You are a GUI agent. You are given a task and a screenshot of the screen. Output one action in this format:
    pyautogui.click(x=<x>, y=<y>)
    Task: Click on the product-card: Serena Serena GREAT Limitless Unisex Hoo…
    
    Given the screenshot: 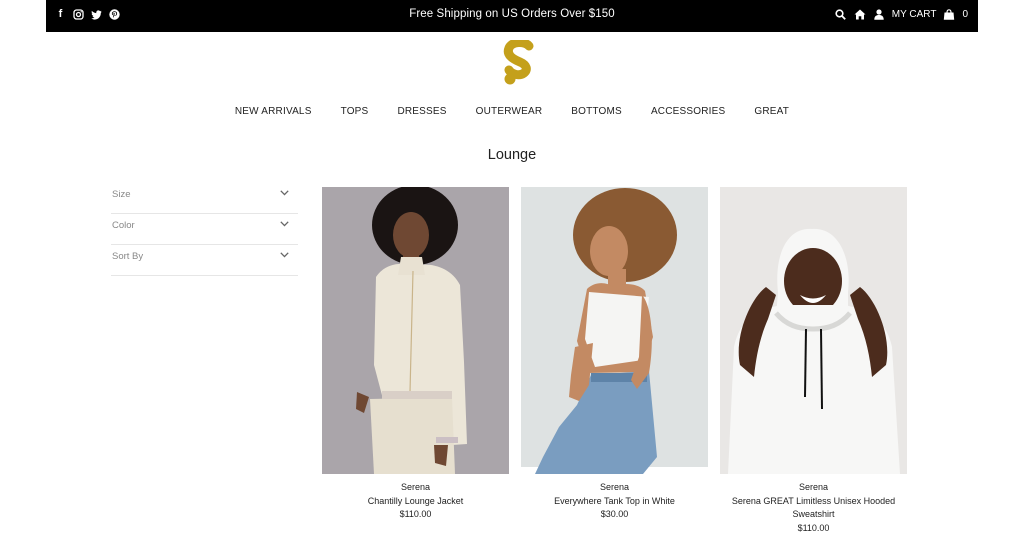 What is the action you would take?
    pyautogui.click(x=813, y=361)
    